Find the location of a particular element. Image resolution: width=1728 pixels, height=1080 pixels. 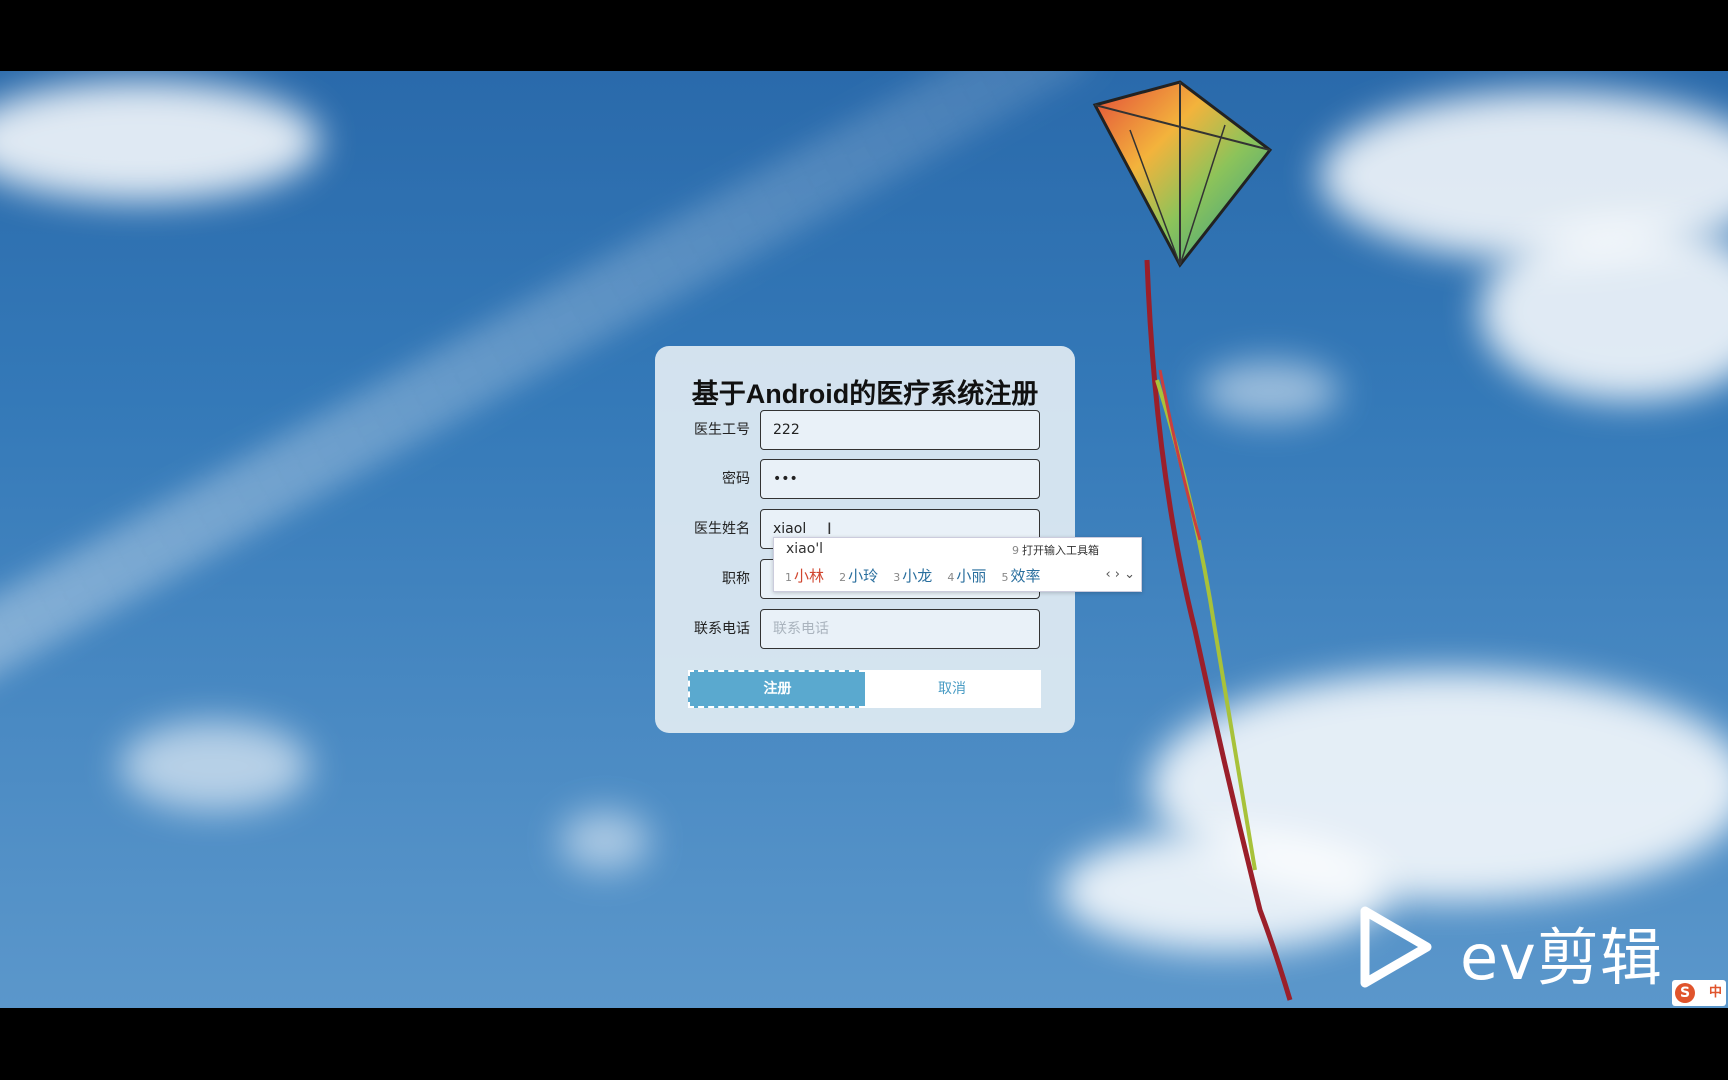

ime-candidate: 5 效率 is located at coordinates (1020, 575).